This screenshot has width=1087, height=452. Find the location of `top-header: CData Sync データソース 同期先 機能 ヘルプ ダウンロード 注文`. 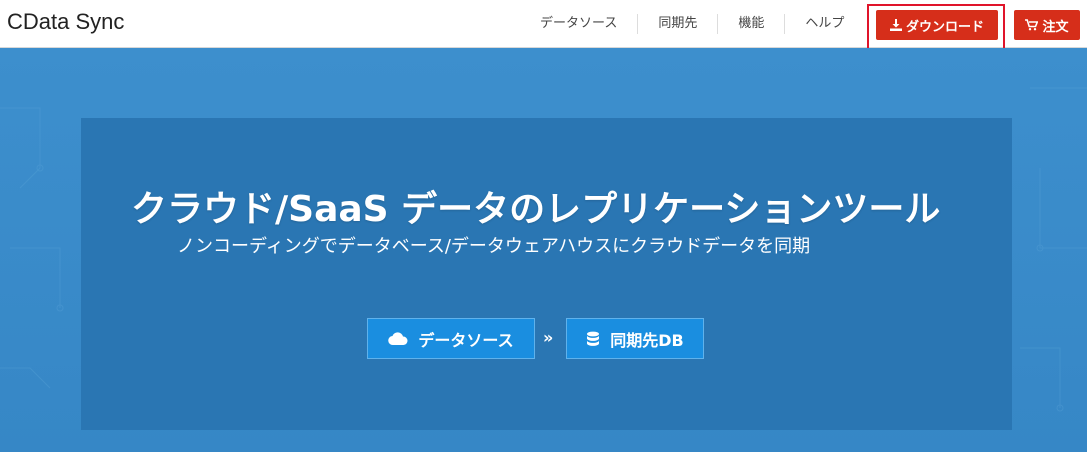

top-header: CData Sync データソース 同期先 機能 ヘルプ ダウンロード 注文 is located at coordinates (543, 28).